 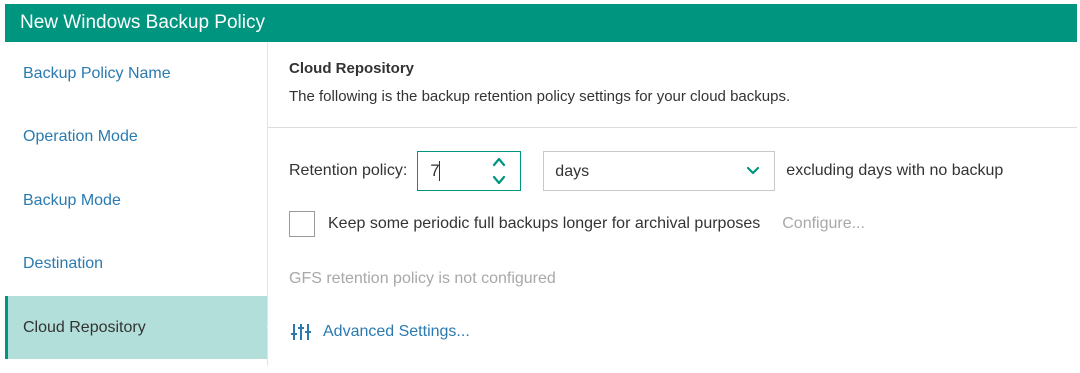 I want to click on sidebar-item-backup-mode: Backup Mode, so click(x=136, y=200).